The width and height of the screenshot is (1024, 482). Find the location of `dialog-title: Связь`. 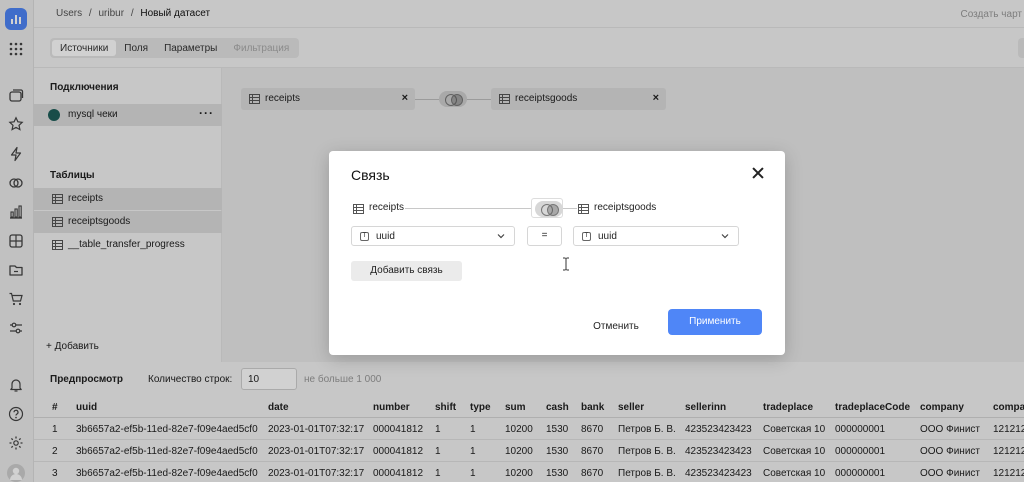

dialog-title: Связь is located at coordinates (370, 175).